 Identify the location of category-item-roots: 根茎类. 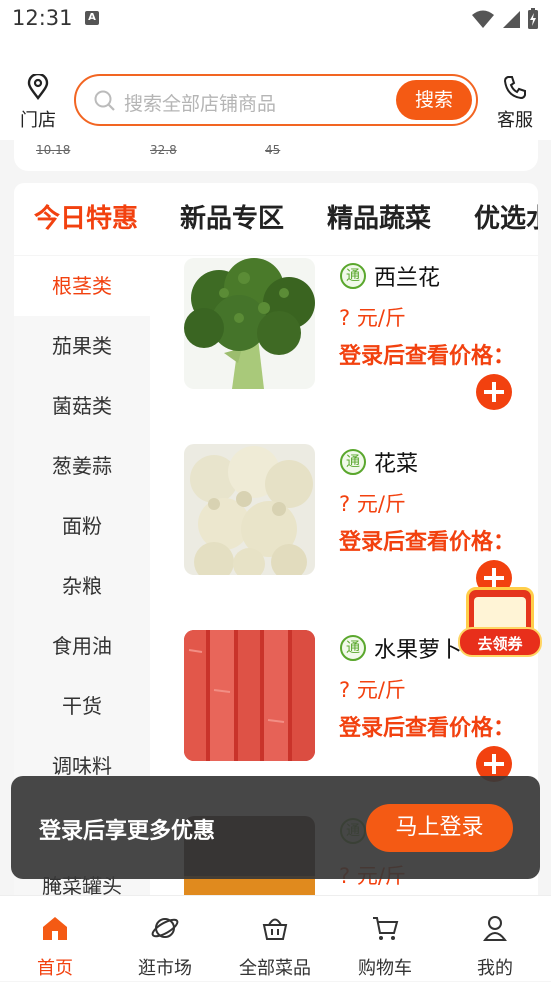
(82, 286).